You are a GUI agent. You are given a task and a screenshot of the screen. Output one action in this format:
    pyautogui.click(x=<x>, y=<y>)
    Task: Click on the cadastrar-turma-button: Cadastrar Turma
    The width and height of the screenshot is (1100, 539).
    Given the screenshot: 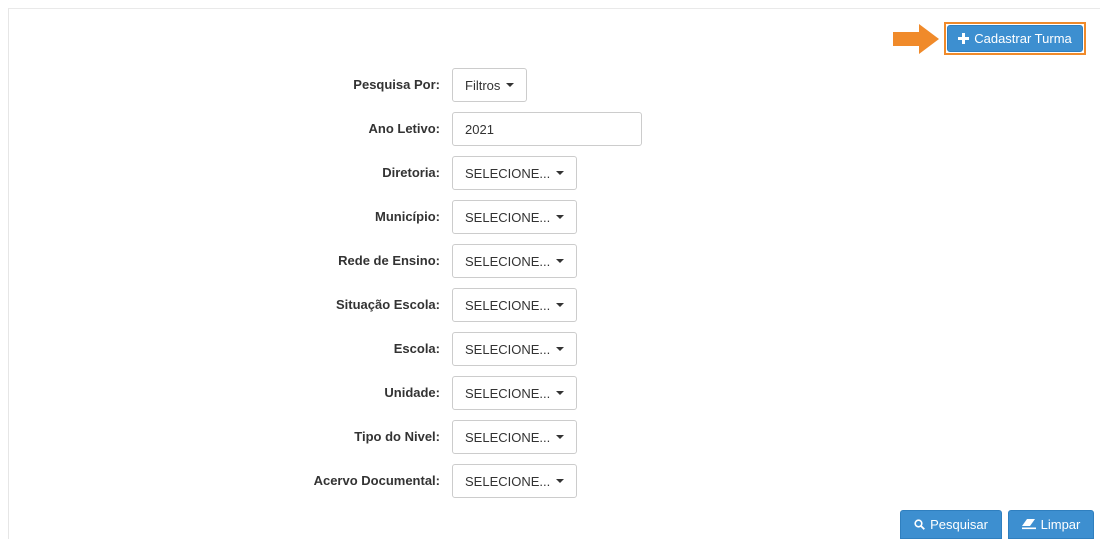 What is the action you would take?
    pyautogui.click(x=1015, y=38)
    